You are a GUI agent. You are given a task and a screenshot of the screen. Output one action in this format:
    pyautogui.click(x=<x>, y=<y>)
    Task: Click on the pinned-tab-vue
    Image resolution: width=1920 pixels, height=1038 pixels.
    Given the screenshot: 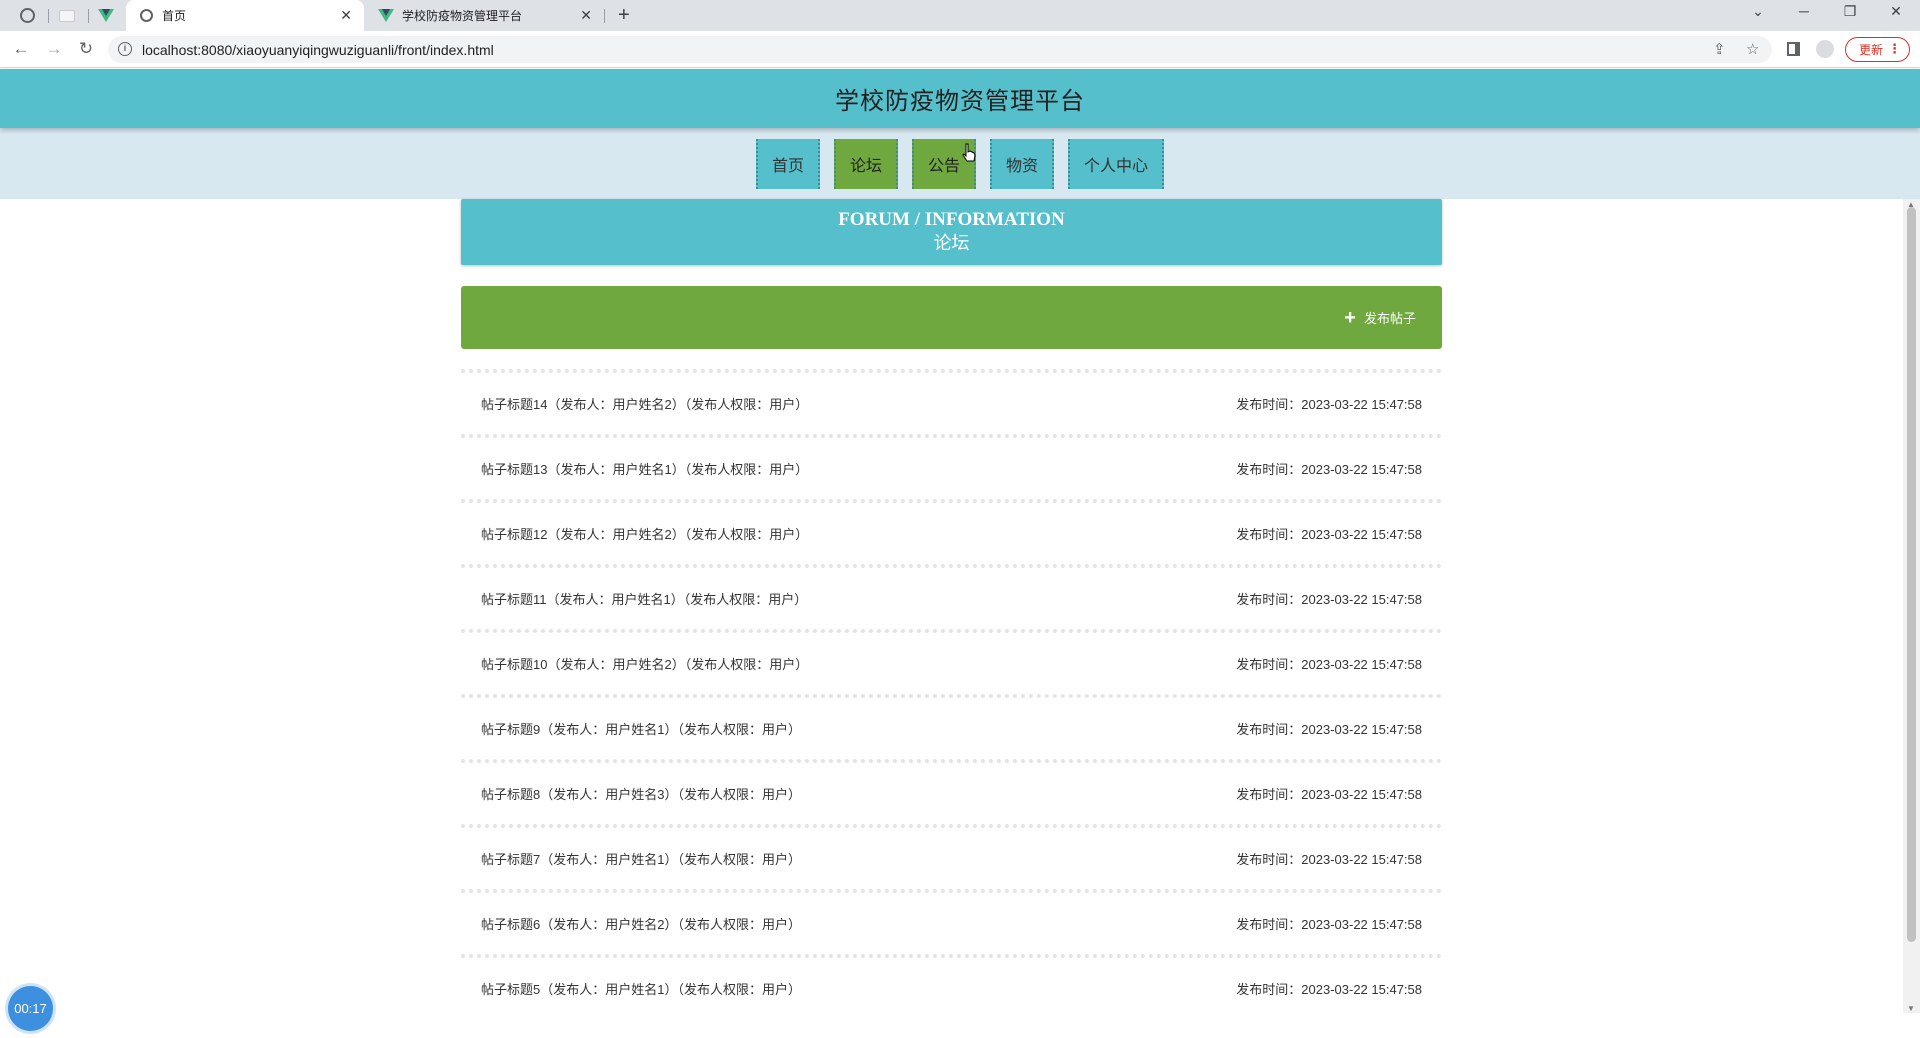 What is the action you would take?
    pyautogui.click(x=106, y=15)
    